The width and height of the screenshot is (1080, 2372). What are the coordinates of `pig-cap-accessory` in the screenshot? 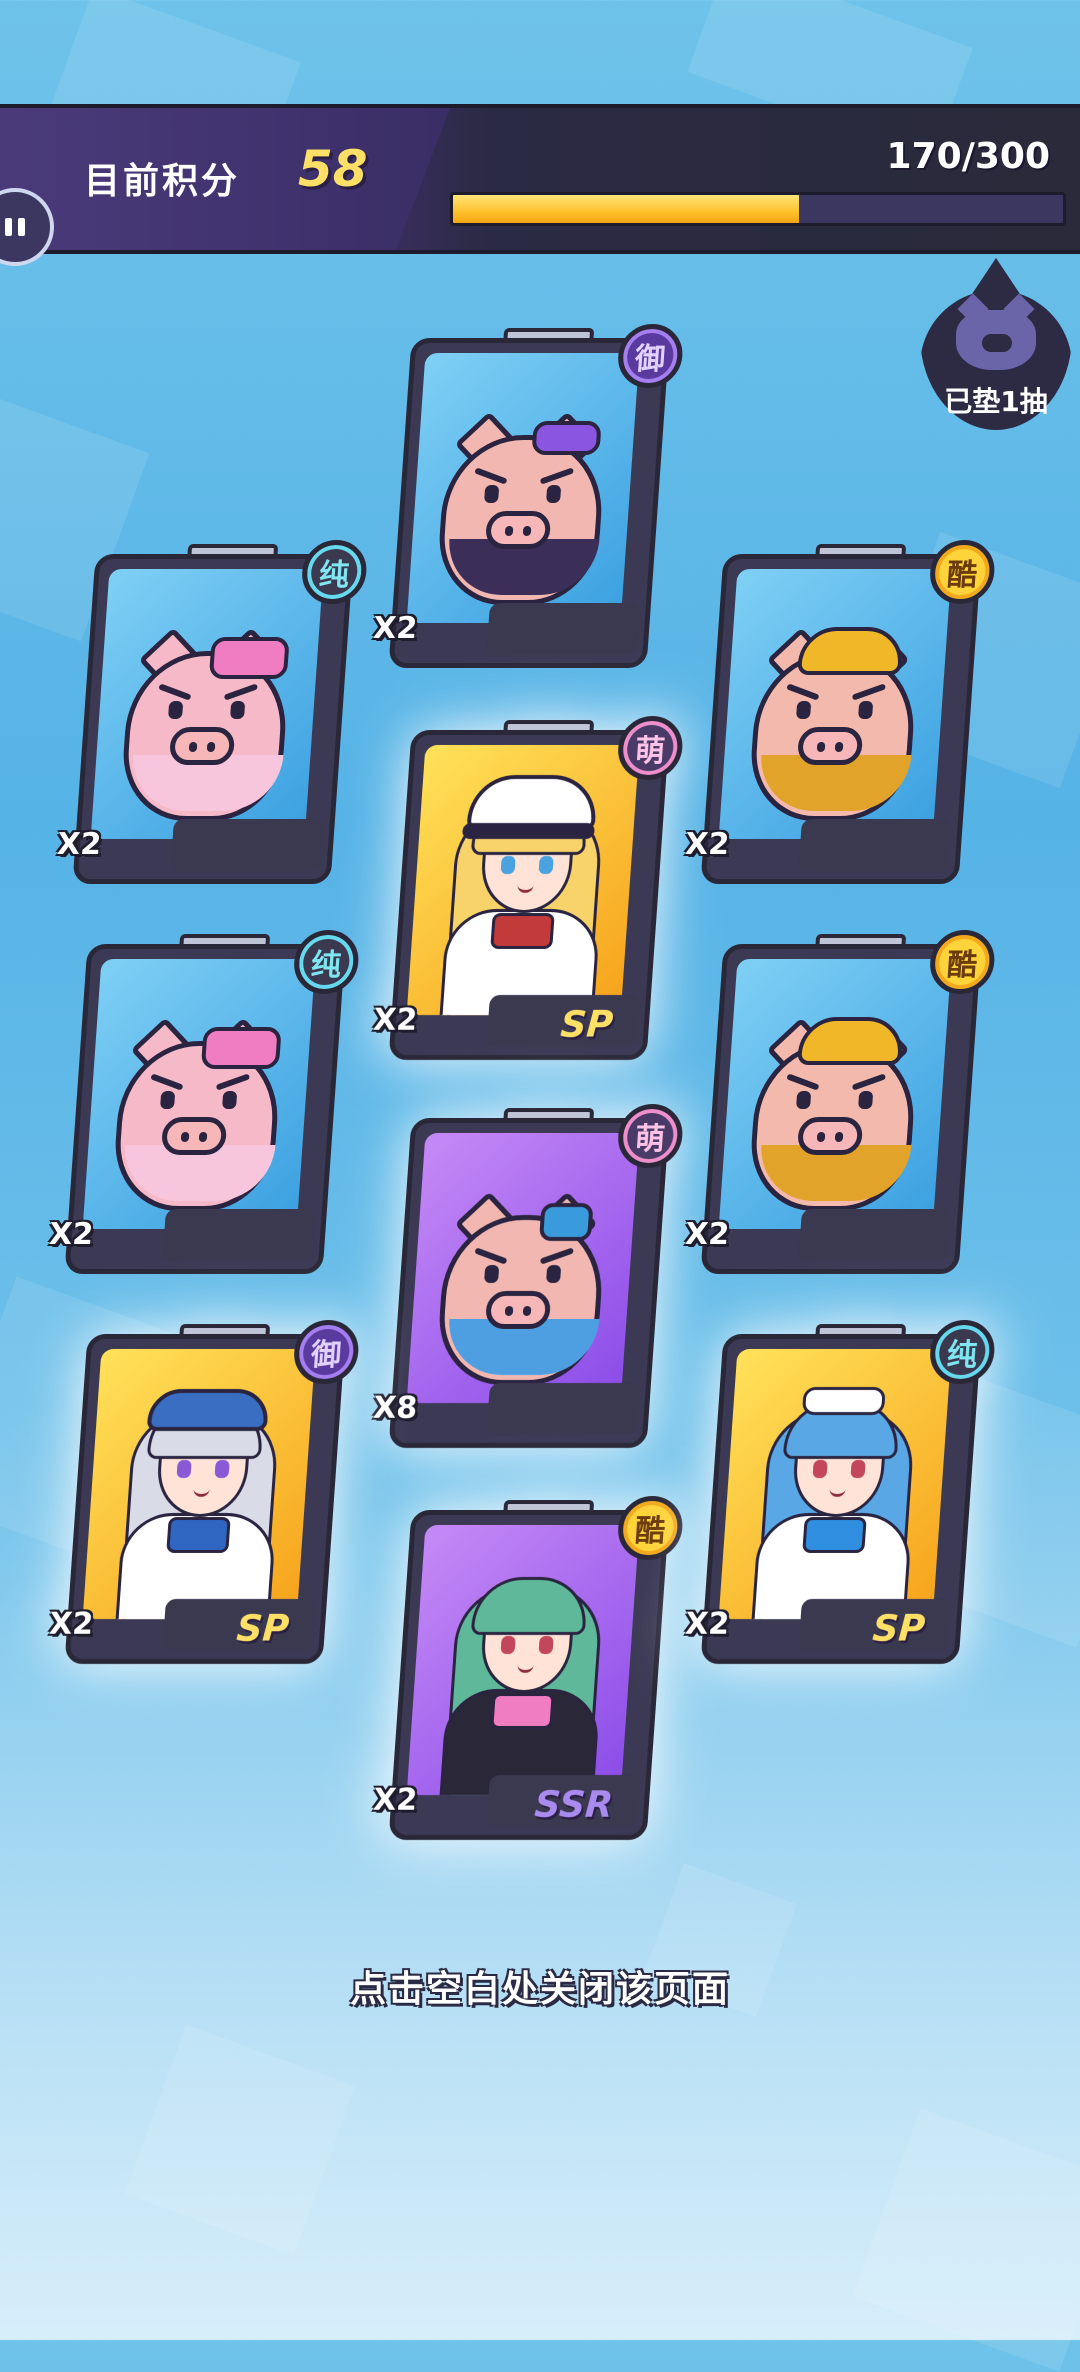 It's located at (566, 1221).